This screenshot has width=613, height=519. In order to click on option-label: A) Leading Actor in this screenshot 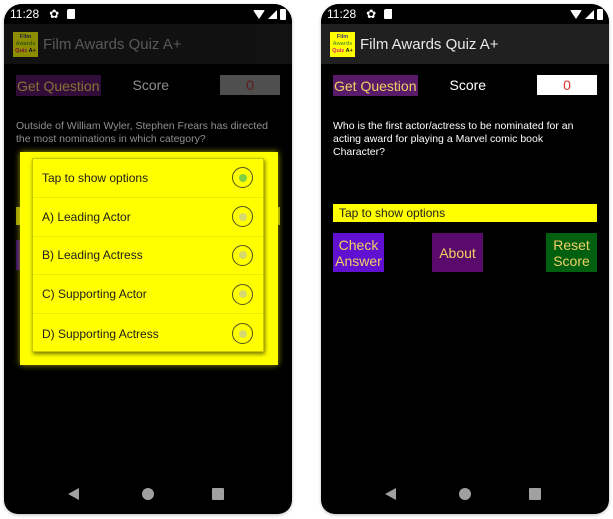, I will do `click(86, 216)`.